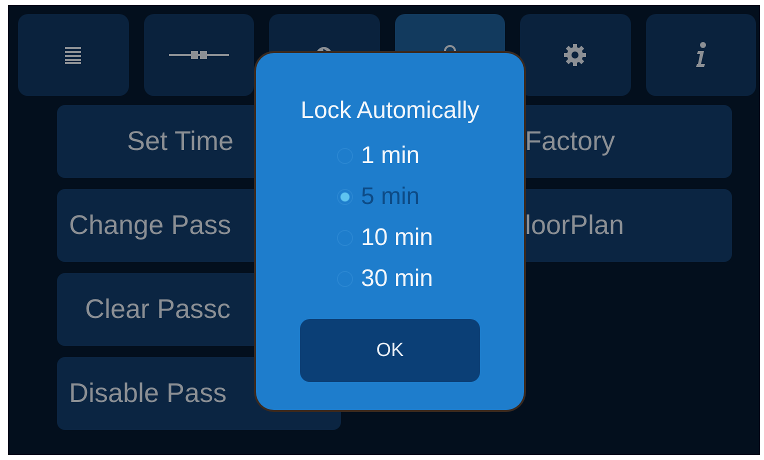  What do you see at coordinates (390, 156) in the screenshot?
I see `option-label: 1 min` at bounding box center [390, 156].